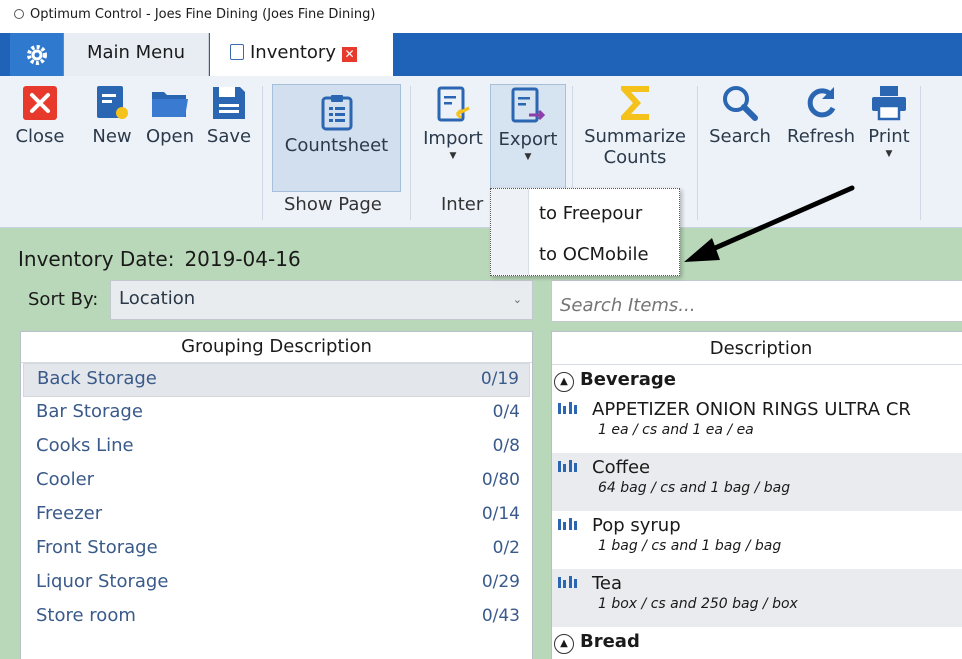 This screenshot has height=659, width=962. I want to click on clipboard-icon, so click(336, 113).